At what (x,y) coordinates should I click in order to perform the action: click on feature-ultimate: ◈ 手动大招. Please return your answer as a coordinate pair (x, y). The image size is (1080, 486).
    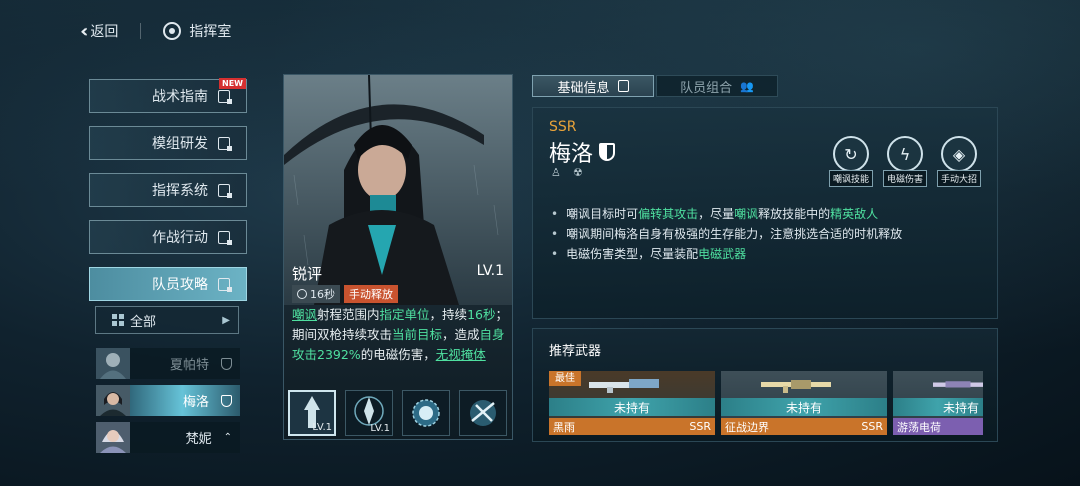
    Looking at the image, I should click on (959, 161).